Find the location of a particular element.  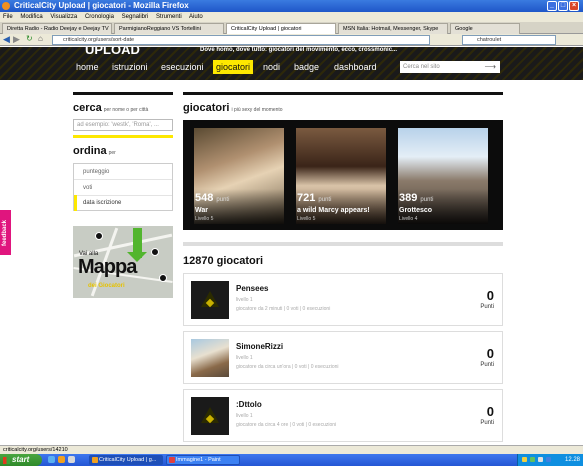

points-value: 721 is located at coordinates (306, 198).